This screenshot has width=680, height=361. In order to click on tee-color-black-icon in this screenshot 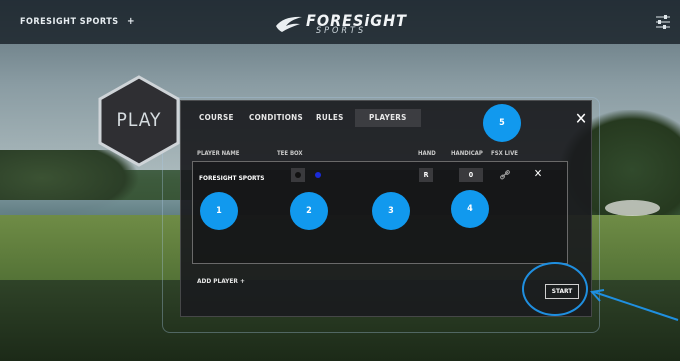, I will do `click(298, 175)`.